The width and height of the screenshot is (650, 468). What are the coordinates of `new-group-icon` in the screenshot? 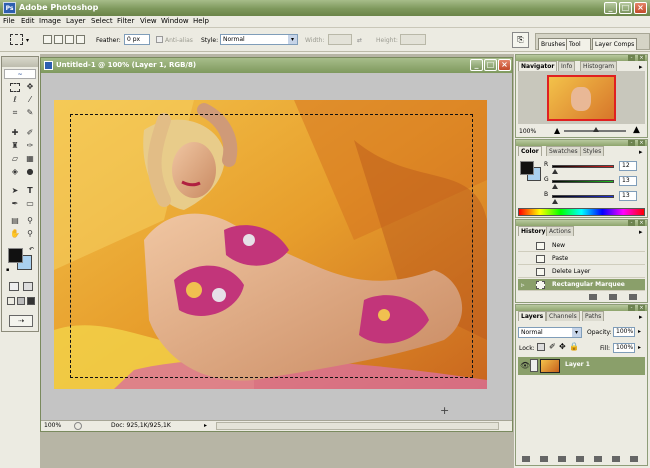 It's located at (598, 459).